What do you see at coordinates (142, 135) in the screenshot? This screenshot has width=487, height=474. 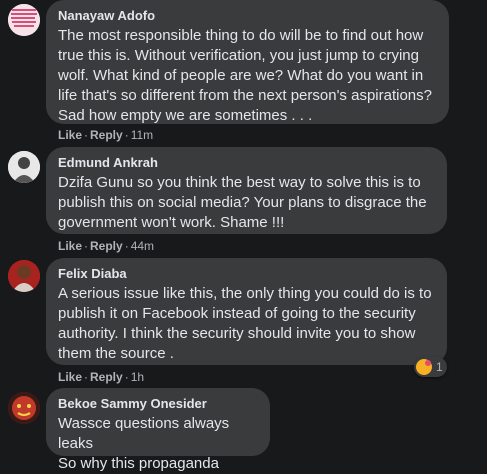 I see `comment-timestamp: 11m` at bounding box center [142, 135].